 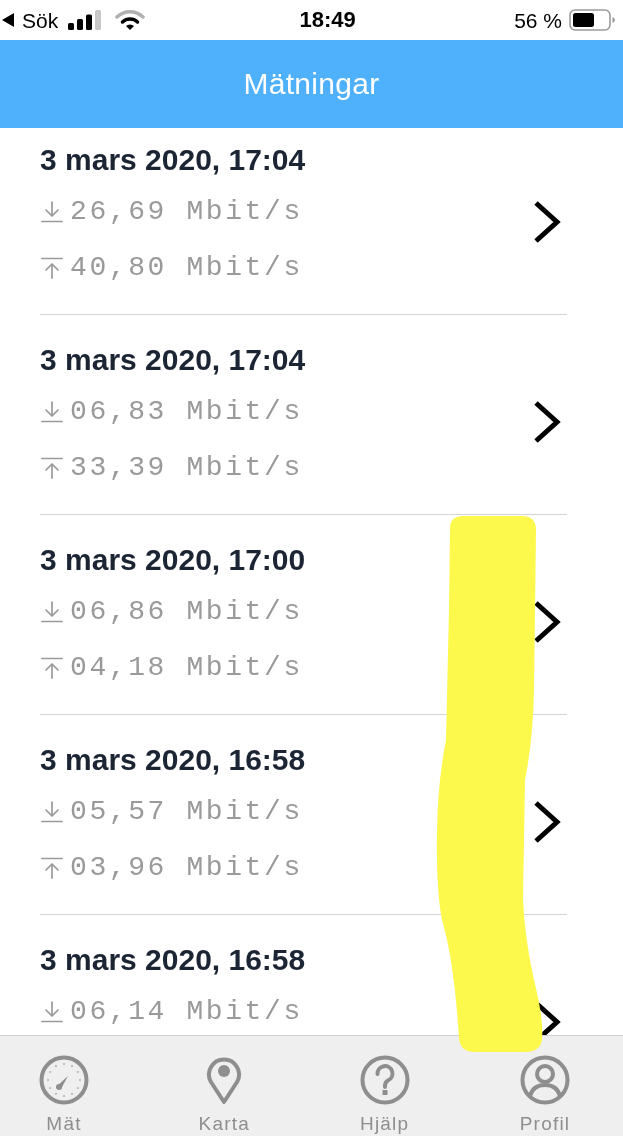 I want to click on speed-value: 05,57 Mbit/s, so click(x=186, y=812).